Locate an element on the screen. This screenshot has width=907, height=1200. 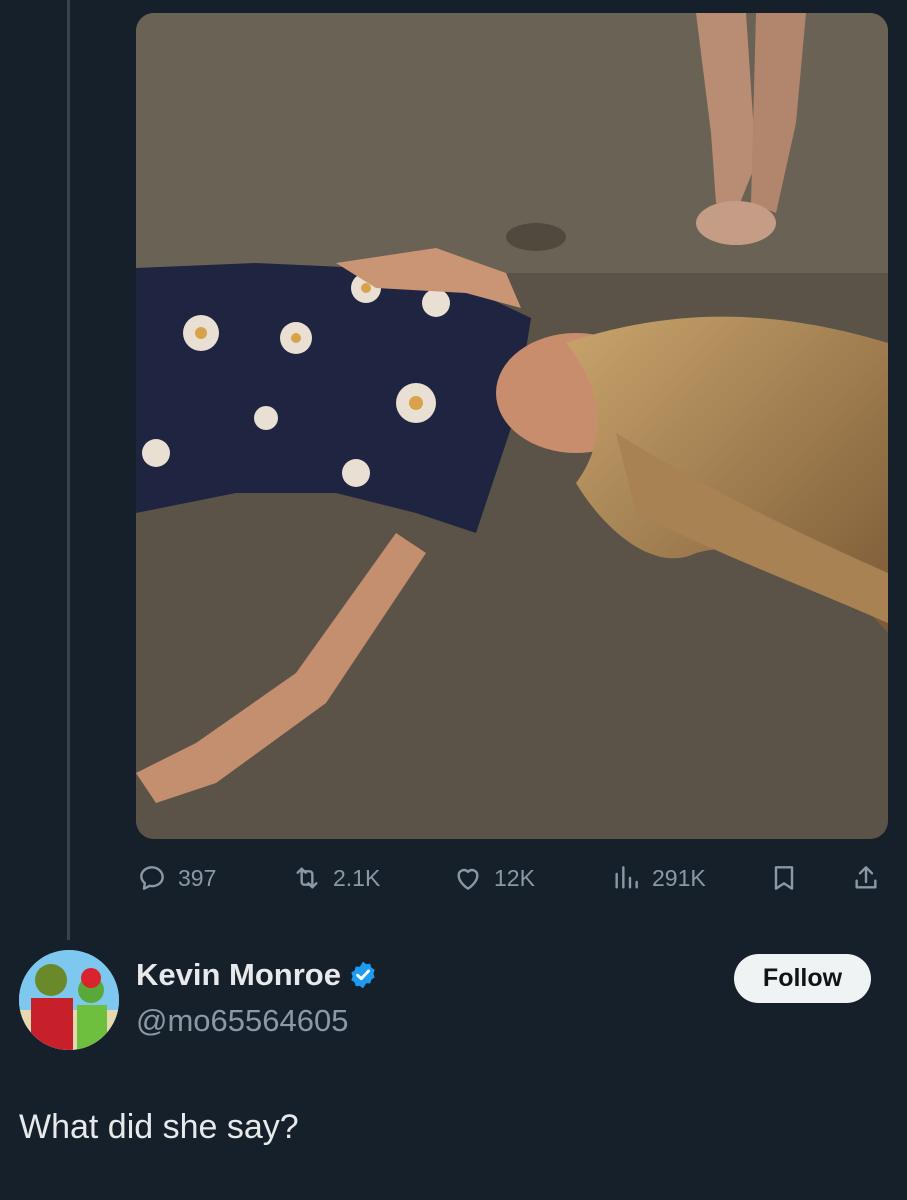
thread-connector-line is located at coordinates (68, 470).